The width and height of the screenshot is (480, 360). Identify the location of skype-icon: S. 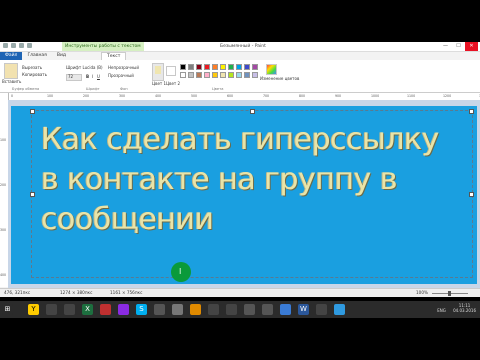
(141, 309).